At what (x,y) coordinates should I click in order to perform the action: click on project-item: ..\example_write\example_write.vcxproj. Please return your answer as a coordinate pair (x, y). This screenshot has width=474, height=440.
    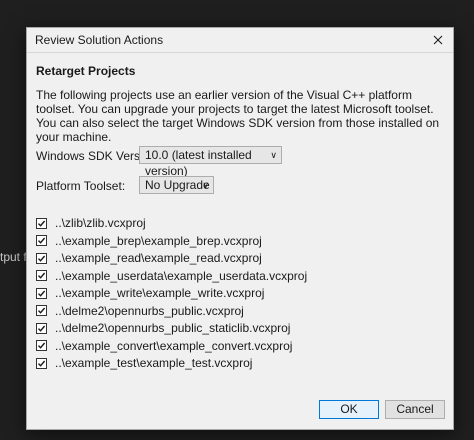
    Looking at the image, I should click on (150, 293).